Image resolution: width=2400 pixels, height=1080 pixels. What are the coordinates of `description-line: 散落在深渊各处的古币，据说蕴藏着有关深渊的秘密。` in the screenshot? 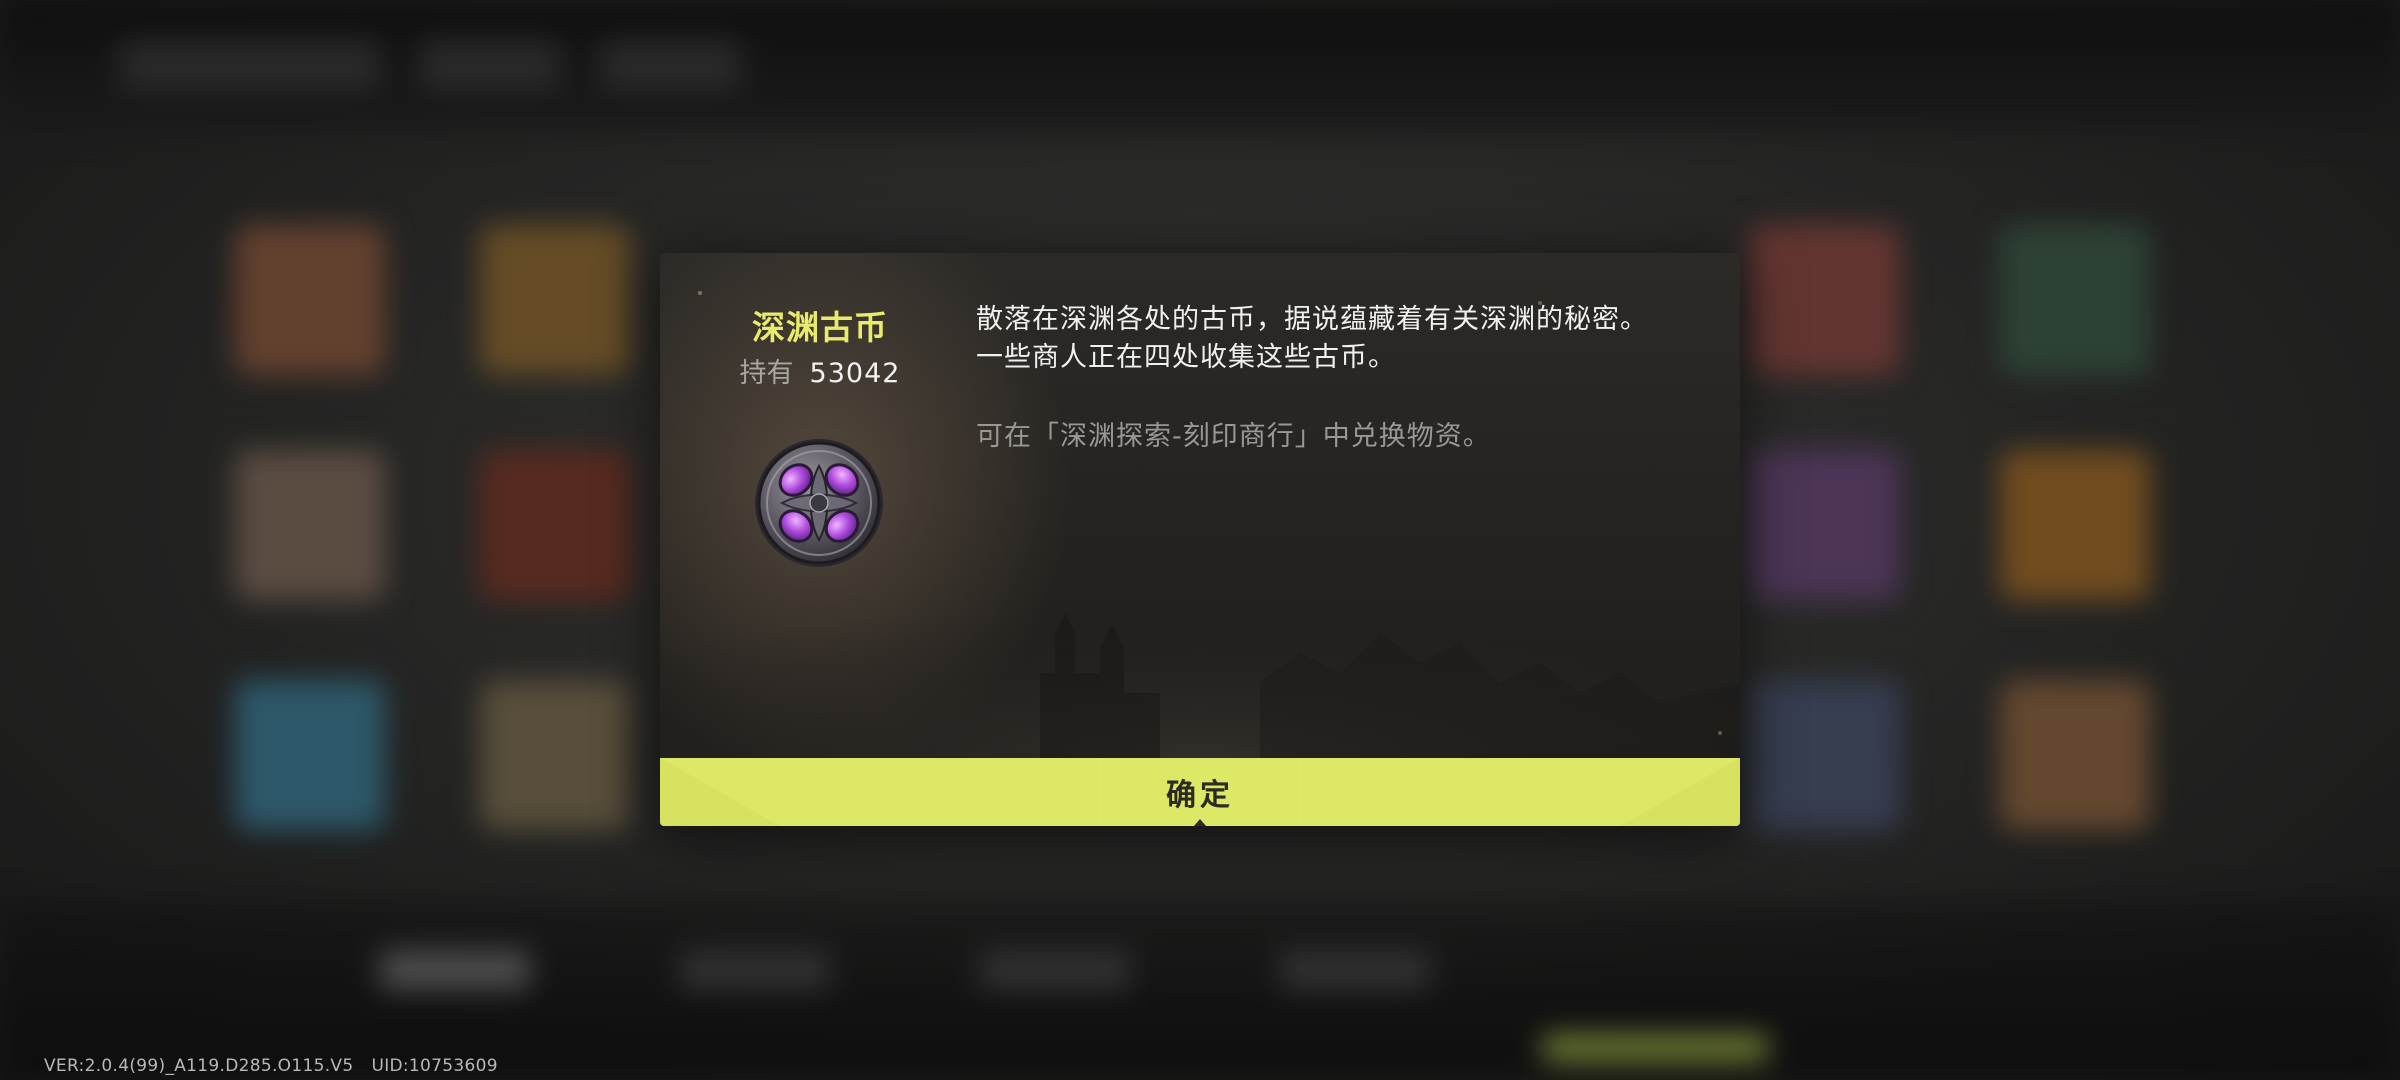 It's located at (1312, 319).